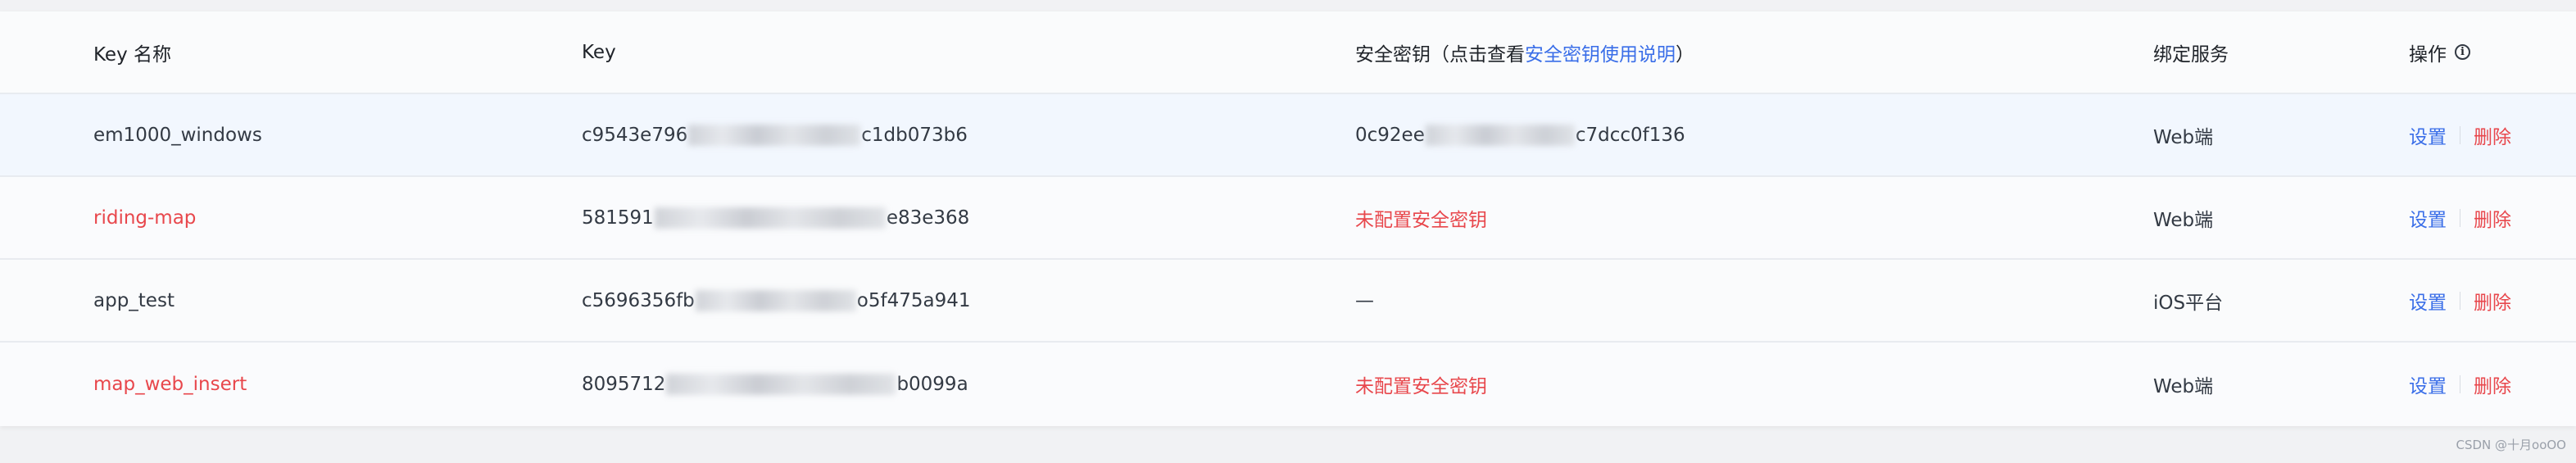 The height and width of the screenshot is (463, 2576). Describe the element at coordinates (1364, 300) in the screenshot. I see `secret-status: —` at that location.